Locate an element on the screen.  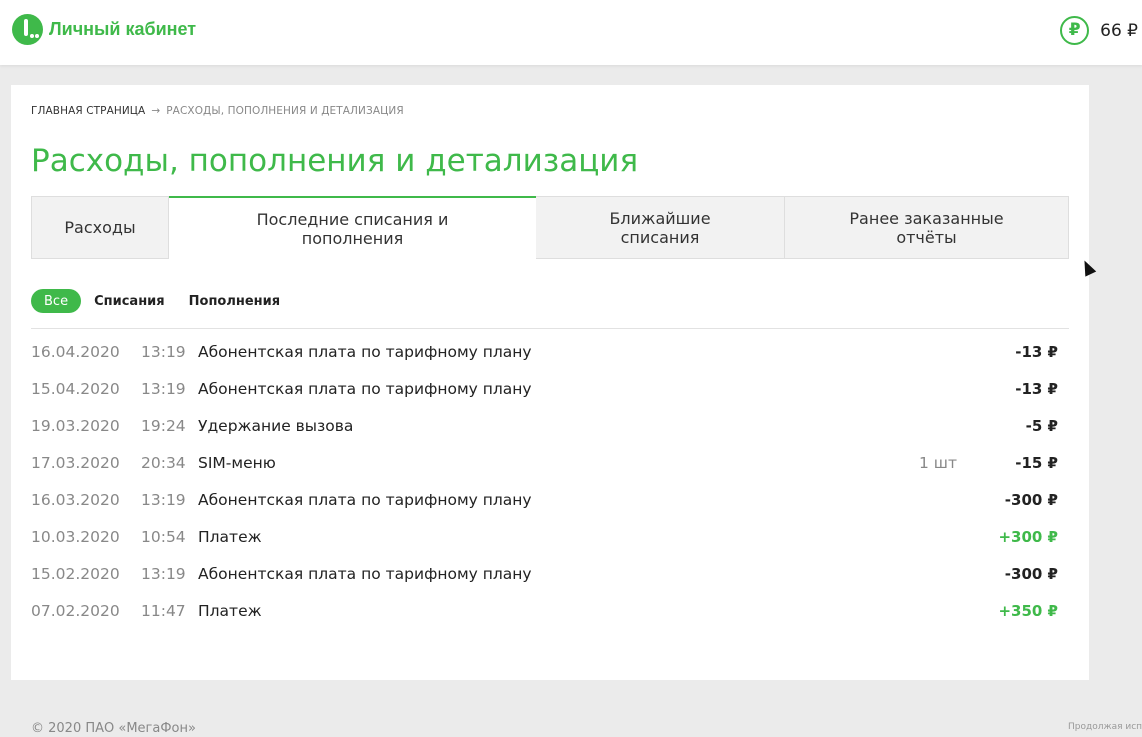
filter-charges-button: Списания is located at coordinates (129, 301).